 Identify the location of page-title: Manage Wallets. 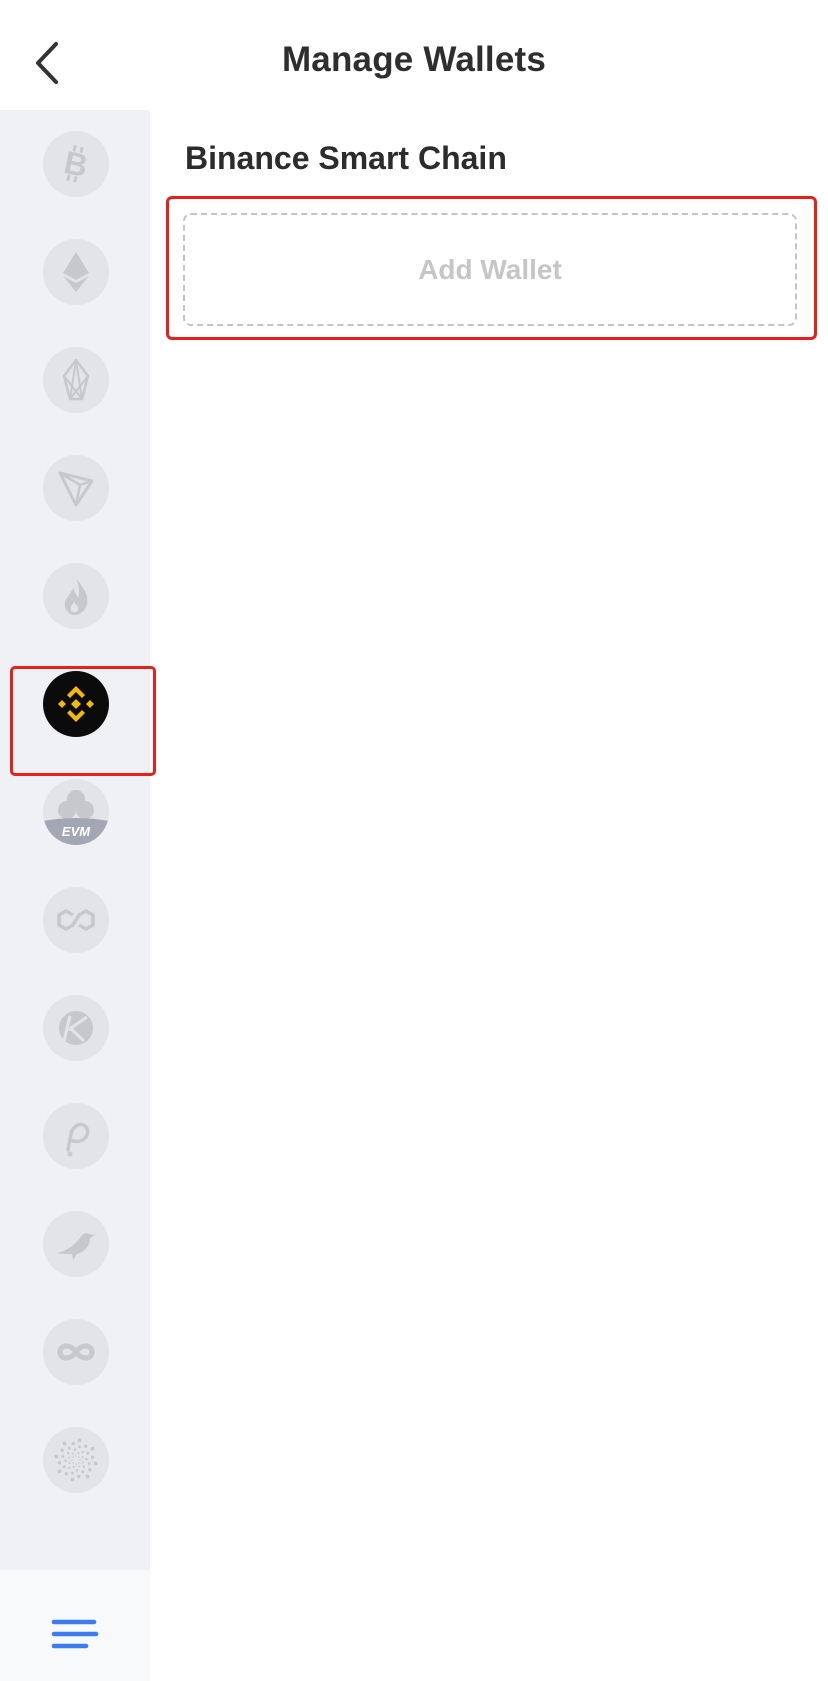
(414, 59).